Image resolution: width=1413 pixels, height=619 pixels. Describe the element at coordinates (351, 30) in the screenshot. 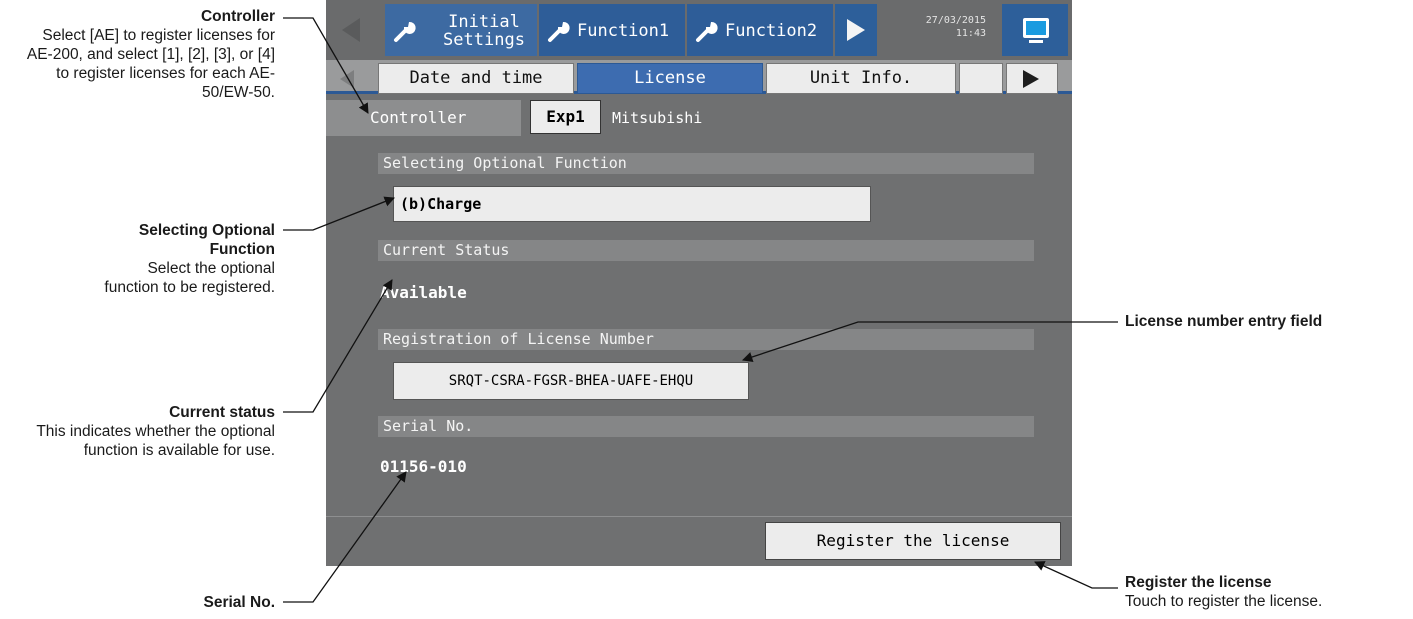

I see `prev-tab-arrow-icon` at that location.